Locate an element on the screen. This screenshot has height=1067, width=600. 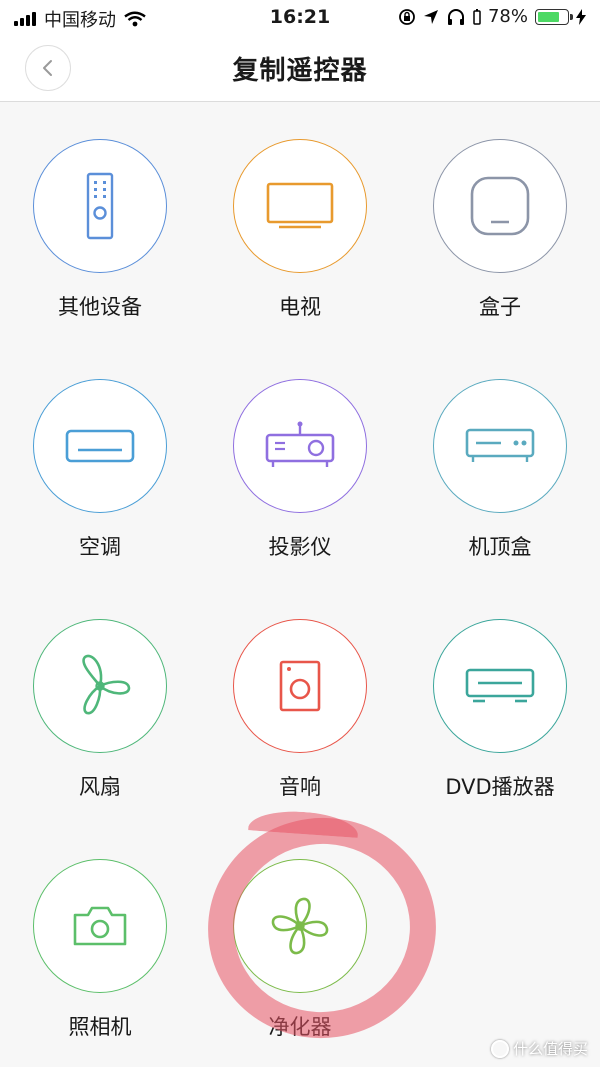
battery-fill is located at coordinates (548, 16).